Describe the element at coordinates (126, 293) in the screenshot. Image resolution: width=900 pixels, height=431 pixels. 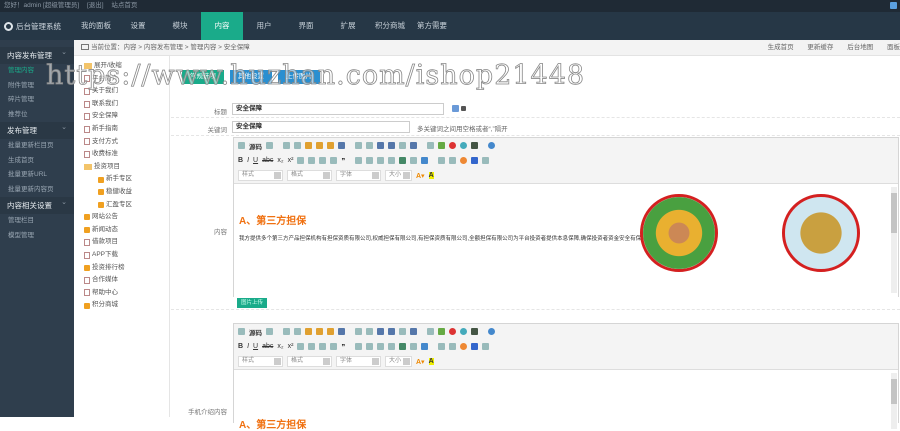
I see `tree-node: 帮助中心` at that location.